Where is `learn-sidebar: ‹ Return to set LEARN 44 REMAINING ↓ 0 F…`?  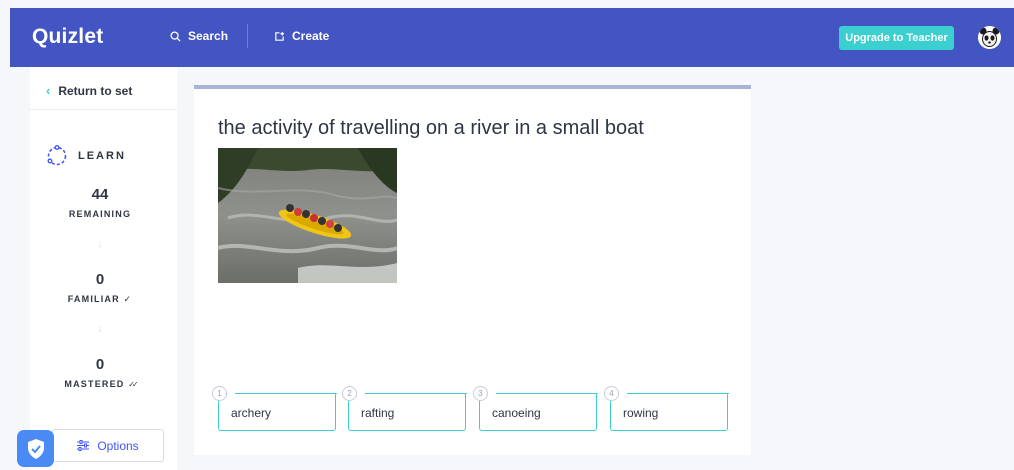
learn-sidebar: ‹ Return to set LEARN 44 REMAINING ↓ 0 F… is located at coordinates (103, 268).